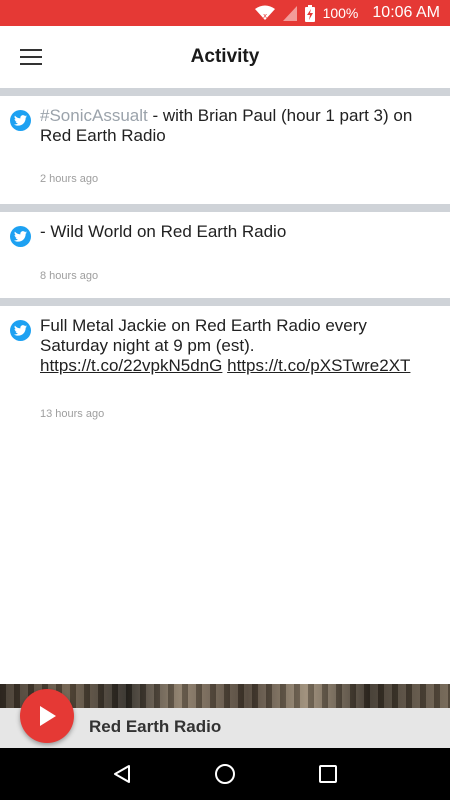  What do you see at coordinates (309, 13) in the screenshot?
I see `battery-charging-icon` at bounding box center [309, 13].